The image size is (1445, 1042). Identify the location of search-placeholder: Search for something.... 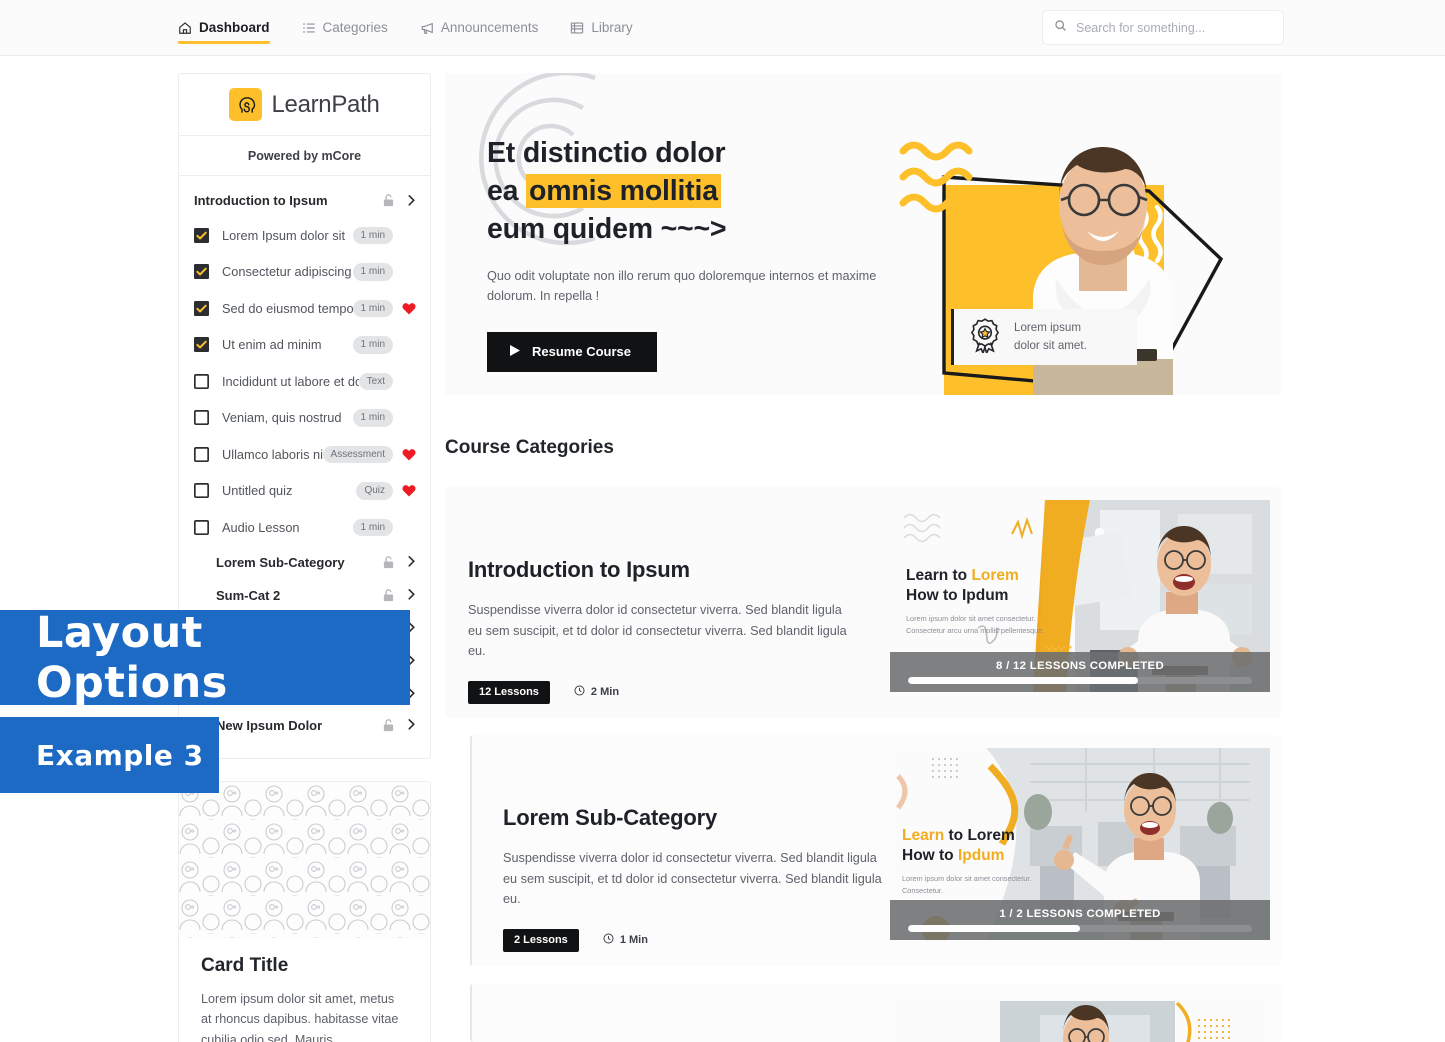
(1141, 27).